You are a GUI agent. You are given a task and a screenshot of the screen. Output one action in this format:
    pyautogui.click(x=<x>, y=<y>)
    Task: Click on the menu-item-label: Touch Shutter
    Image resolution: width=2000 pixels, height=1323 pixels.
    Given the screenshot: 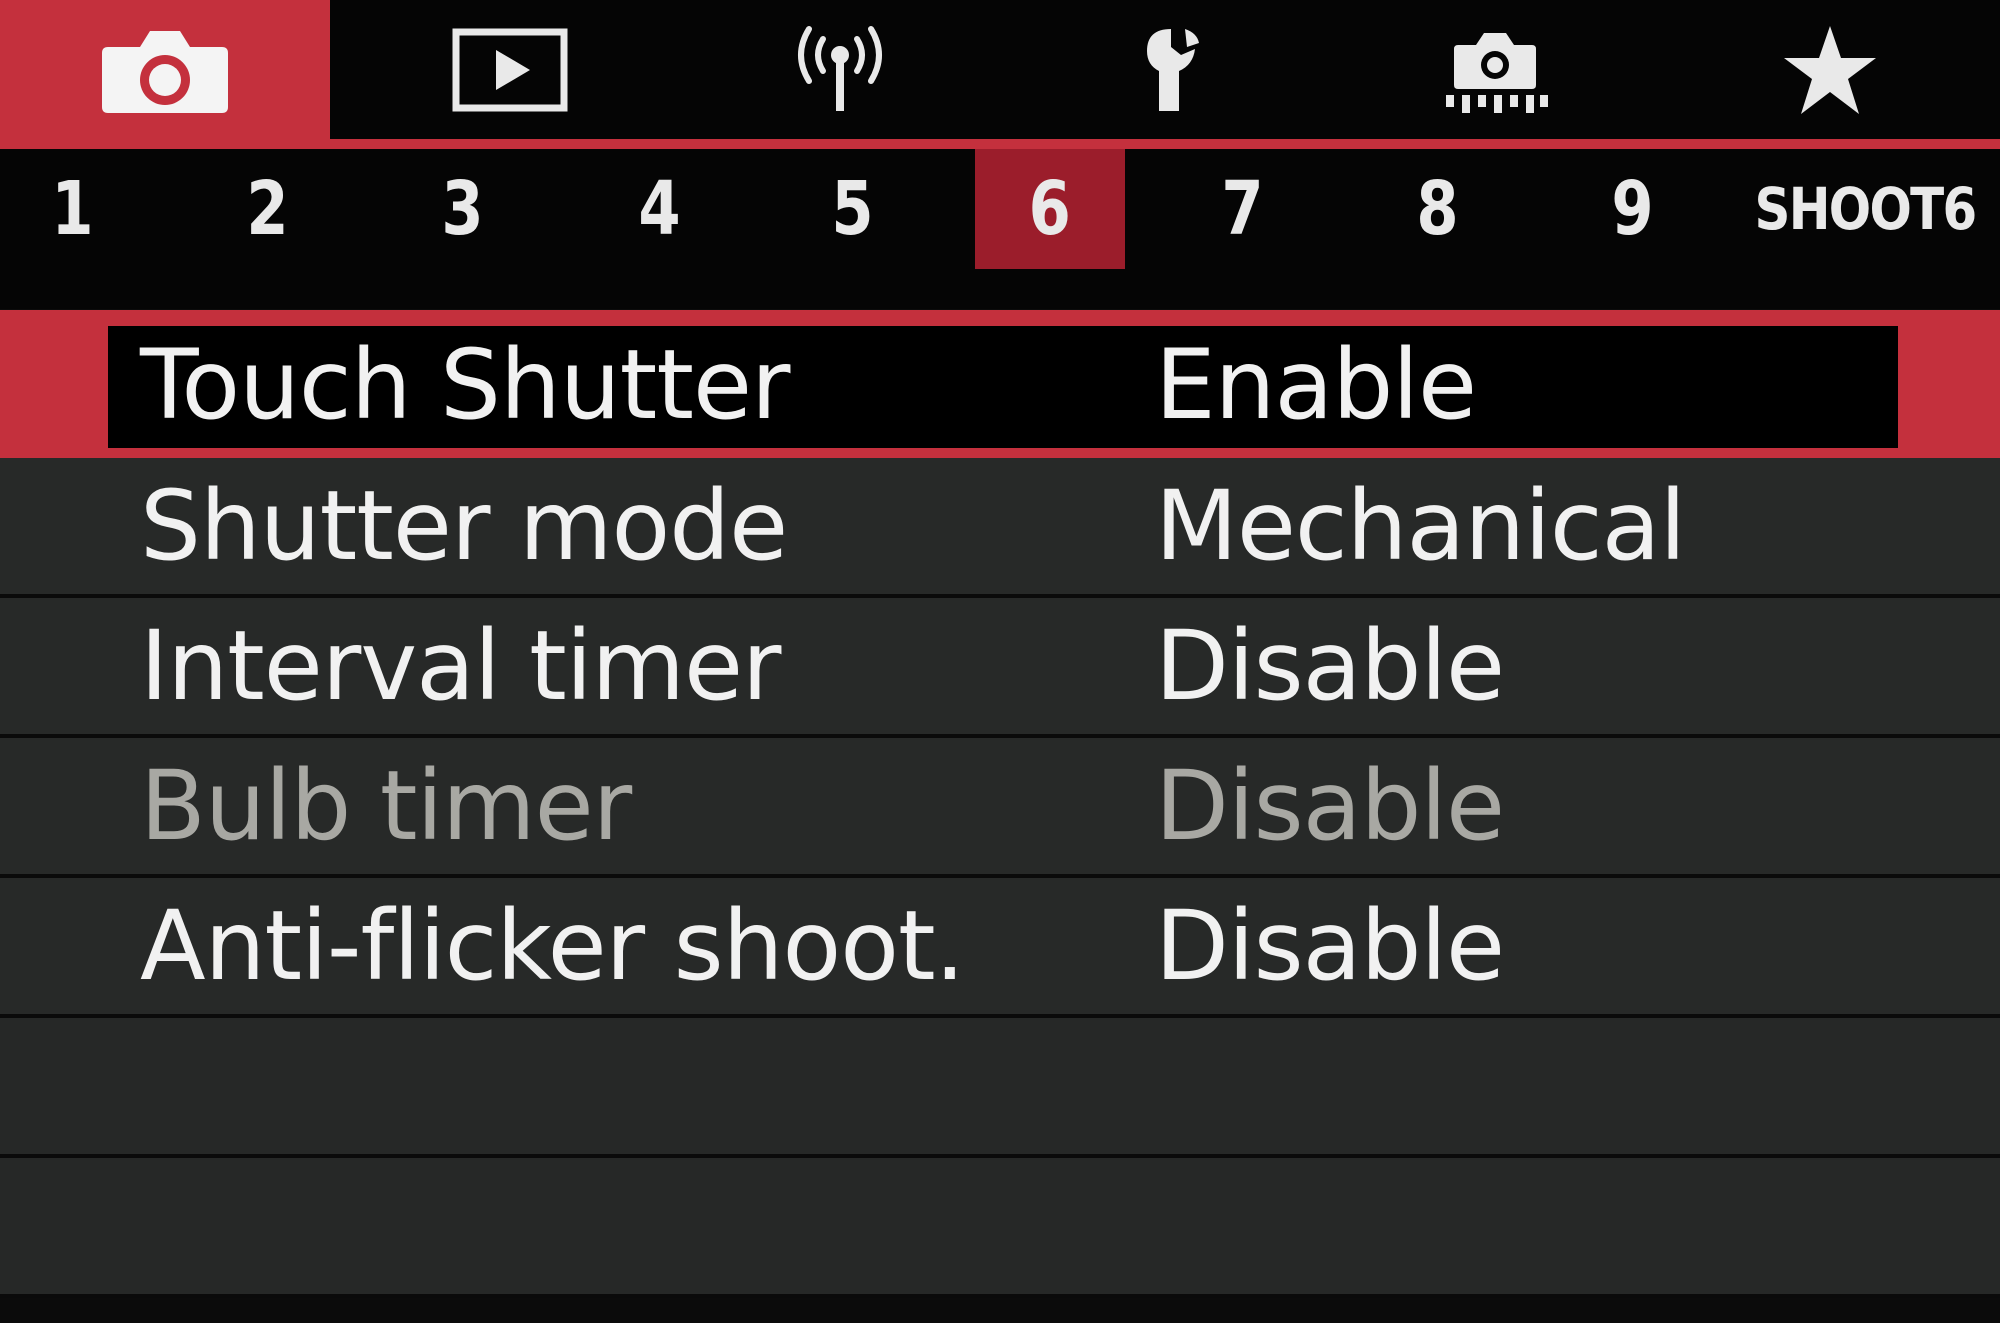 What is the action you would take?
    pyautogui.click(x=465, y=385)
    